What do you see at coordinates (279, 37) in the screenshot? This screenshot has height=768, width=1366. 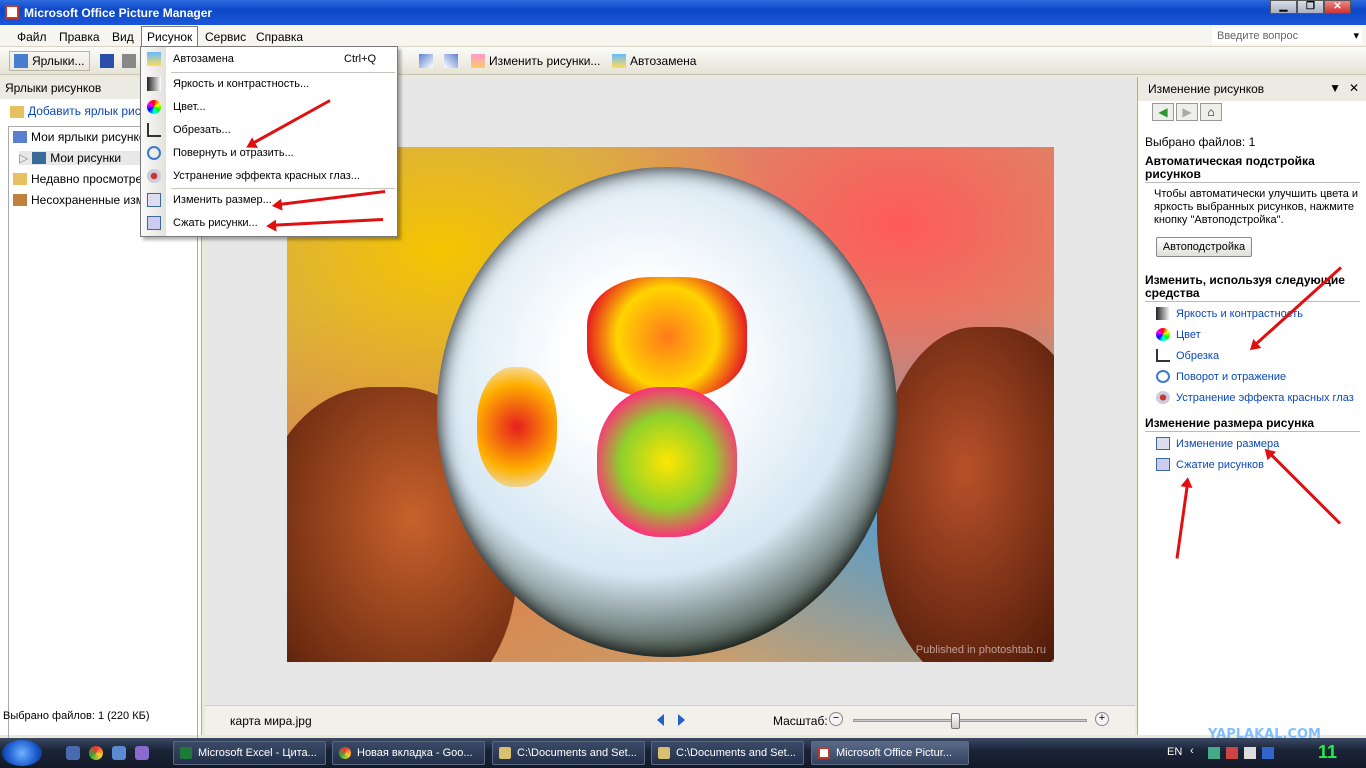 I see `menu-help: Справка` at bounding box center [279, 37].